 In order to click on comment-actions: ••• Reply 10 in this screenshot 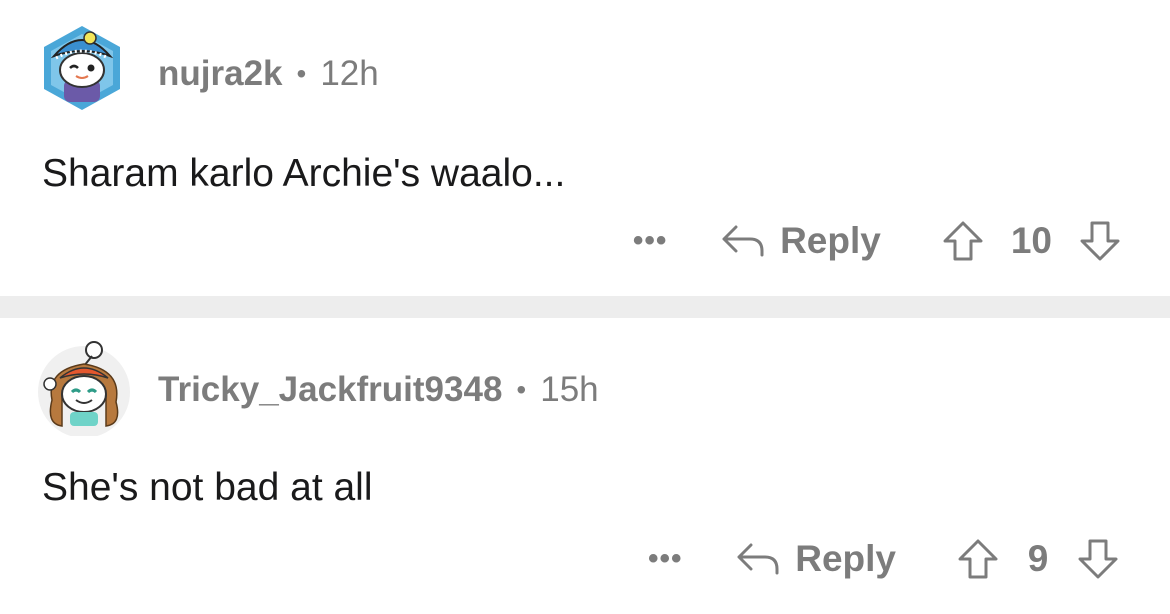, I will do `click(876, 241)`.